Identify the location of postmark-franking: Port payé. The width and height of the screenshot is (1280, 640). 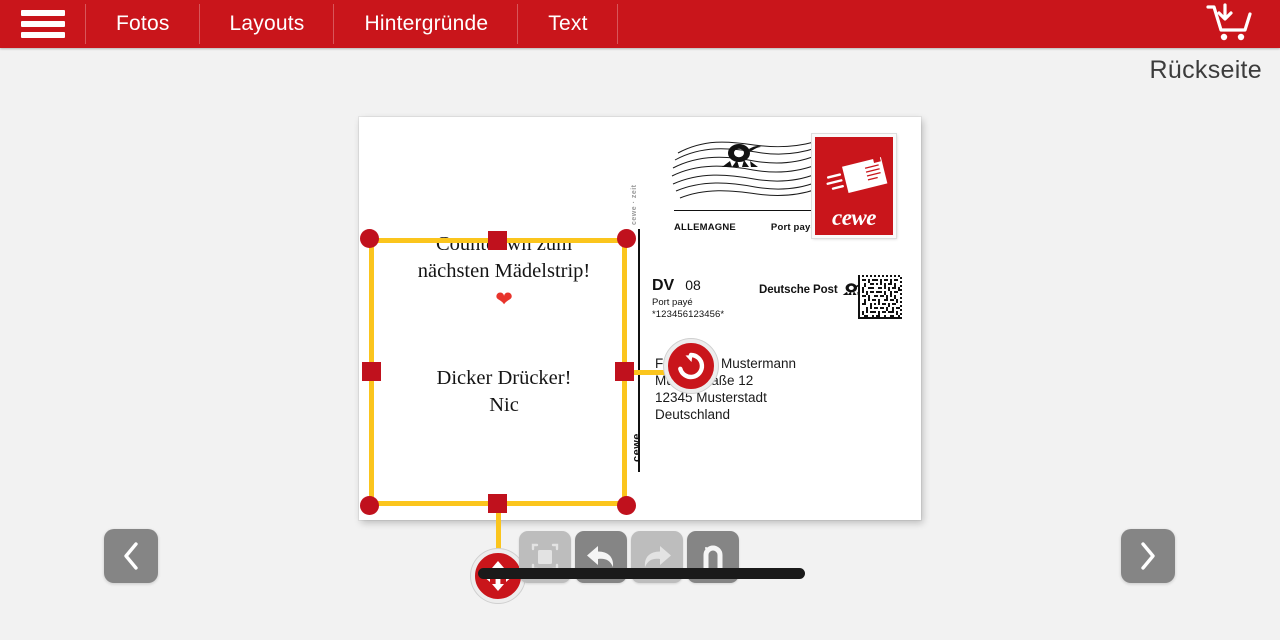
(793, 227).